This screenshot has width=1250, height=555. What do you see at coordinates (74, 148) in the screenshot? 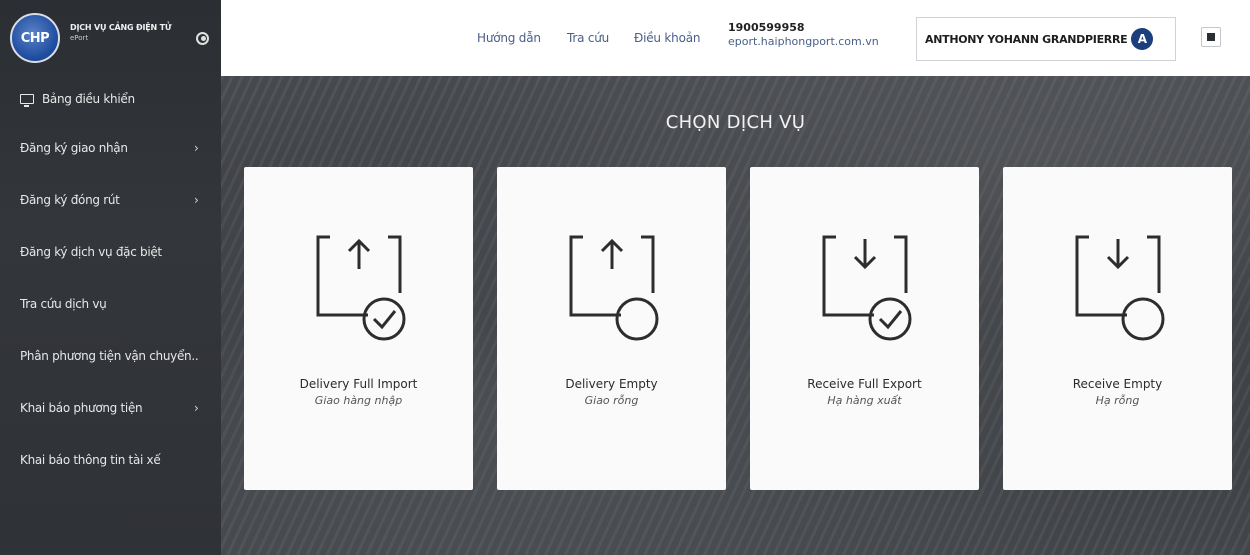
I see `sidebar-item-label: Đăng ký giao nhận` at bounding box center [74, 148].